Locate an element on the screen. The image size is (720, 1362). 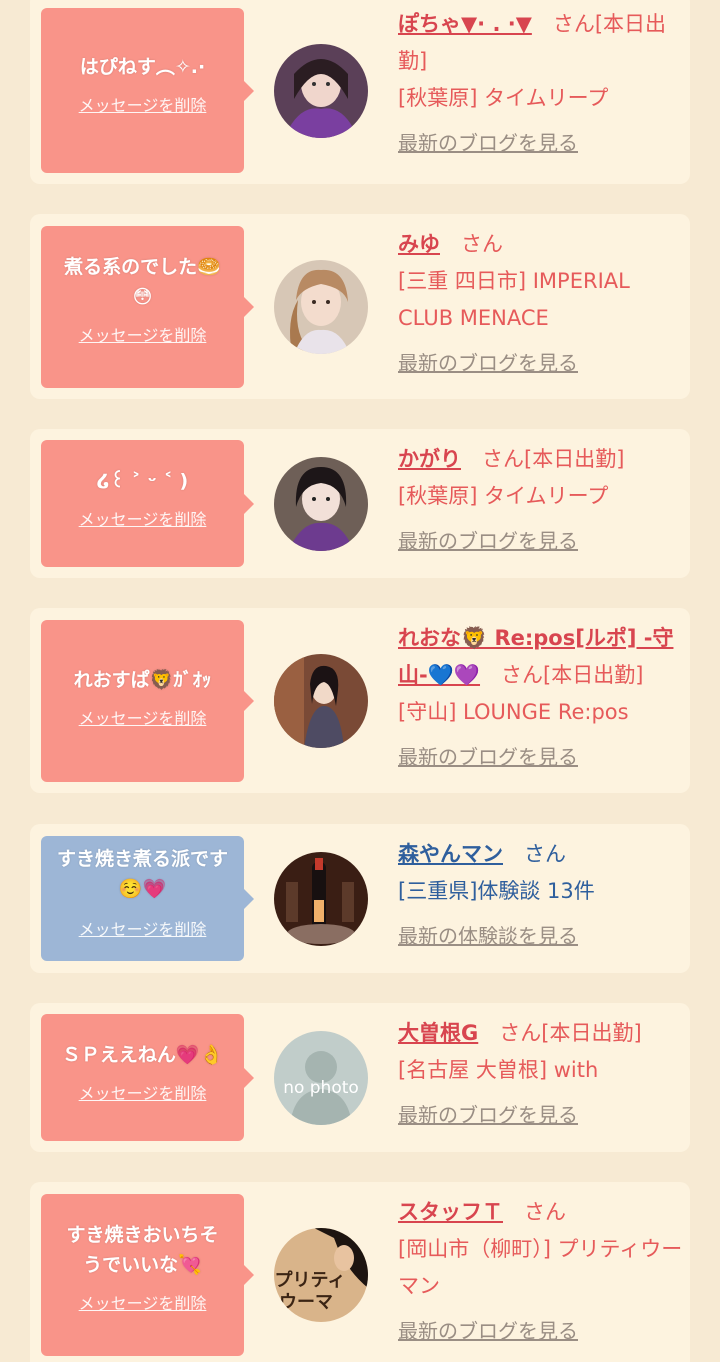
avatar: プリティ ウーマ is located at coordinates (321, 1275).